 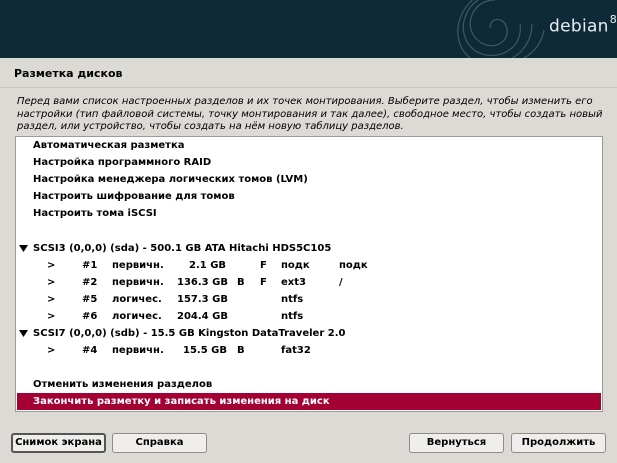 What do you see at coordinates (456, 443) in the screenshot?
I see `back-button: Вернуться` at bounding box center [456, 443].